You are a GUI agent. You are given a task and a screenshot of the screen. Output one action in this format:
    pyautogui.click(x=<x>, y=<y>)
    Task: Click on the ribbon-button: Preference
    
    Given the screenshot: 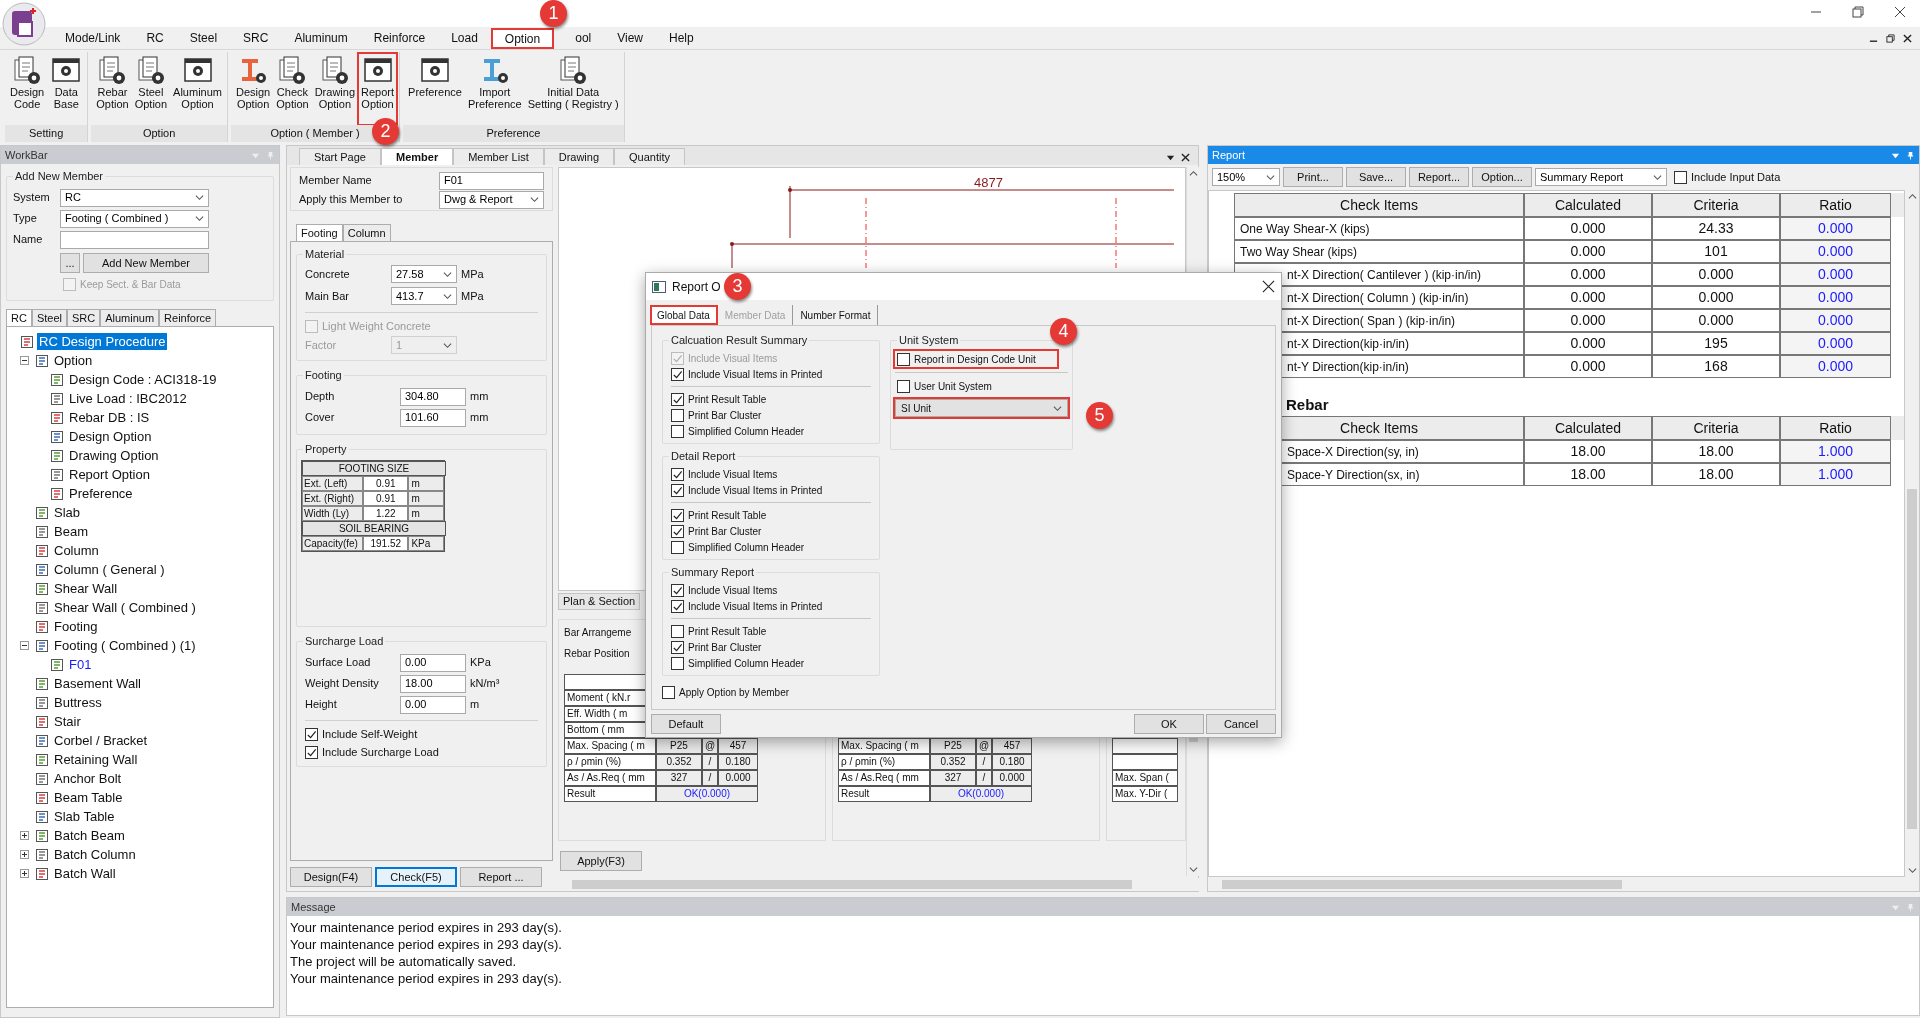 What is the action you would take?
    pyautogui.click(x=435, y=89)
    